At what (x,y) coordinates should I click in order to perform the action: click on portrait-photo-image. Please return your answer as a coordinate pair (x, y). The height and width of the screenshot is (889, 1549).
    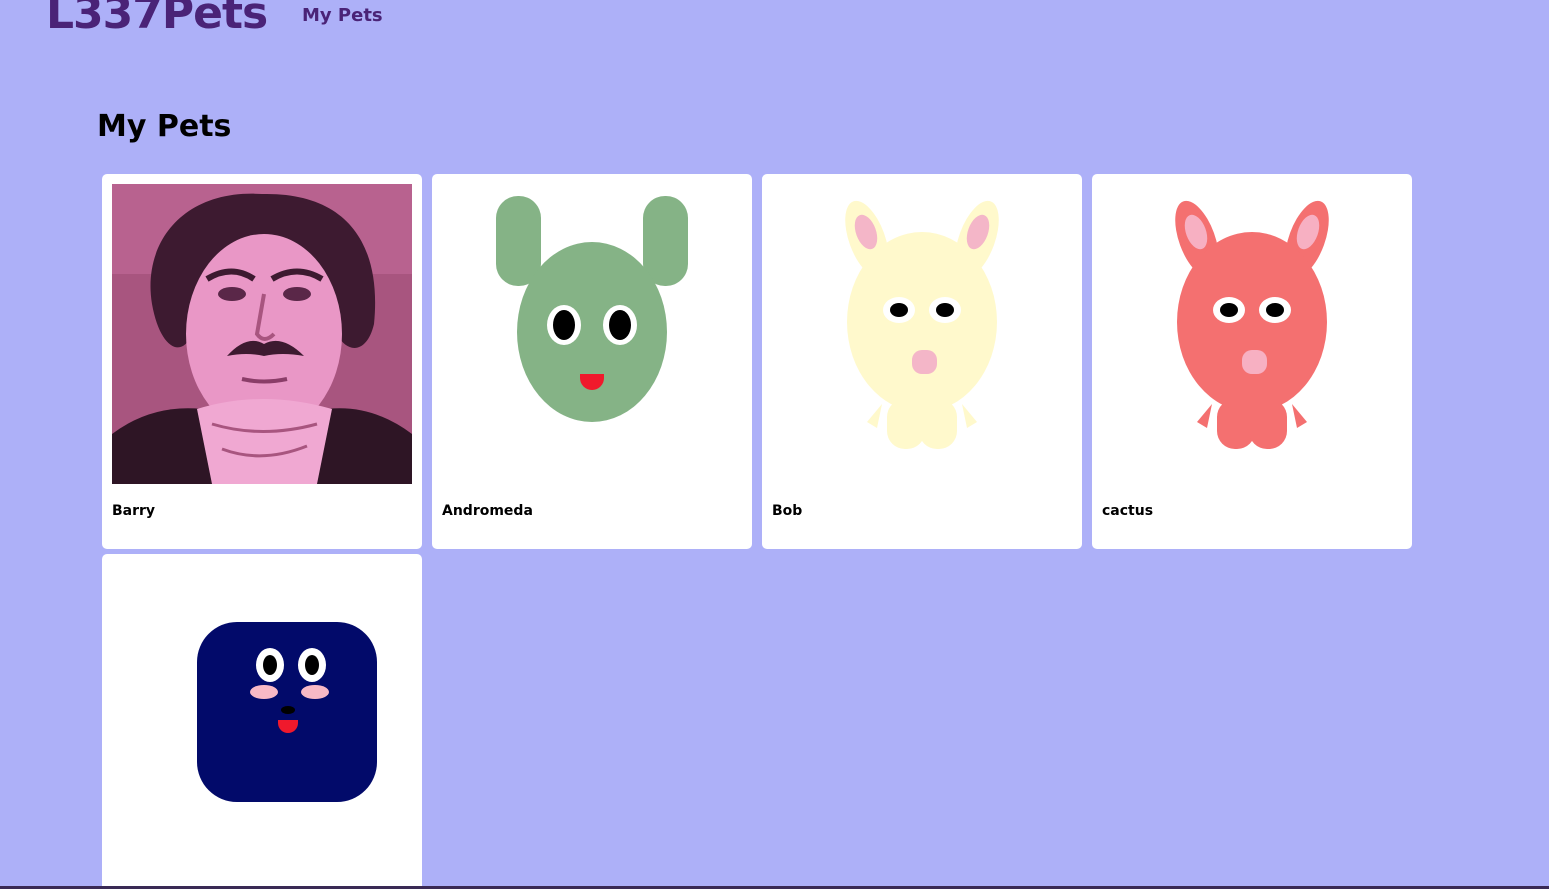
    Looking at the image, I should click on (262, 334).